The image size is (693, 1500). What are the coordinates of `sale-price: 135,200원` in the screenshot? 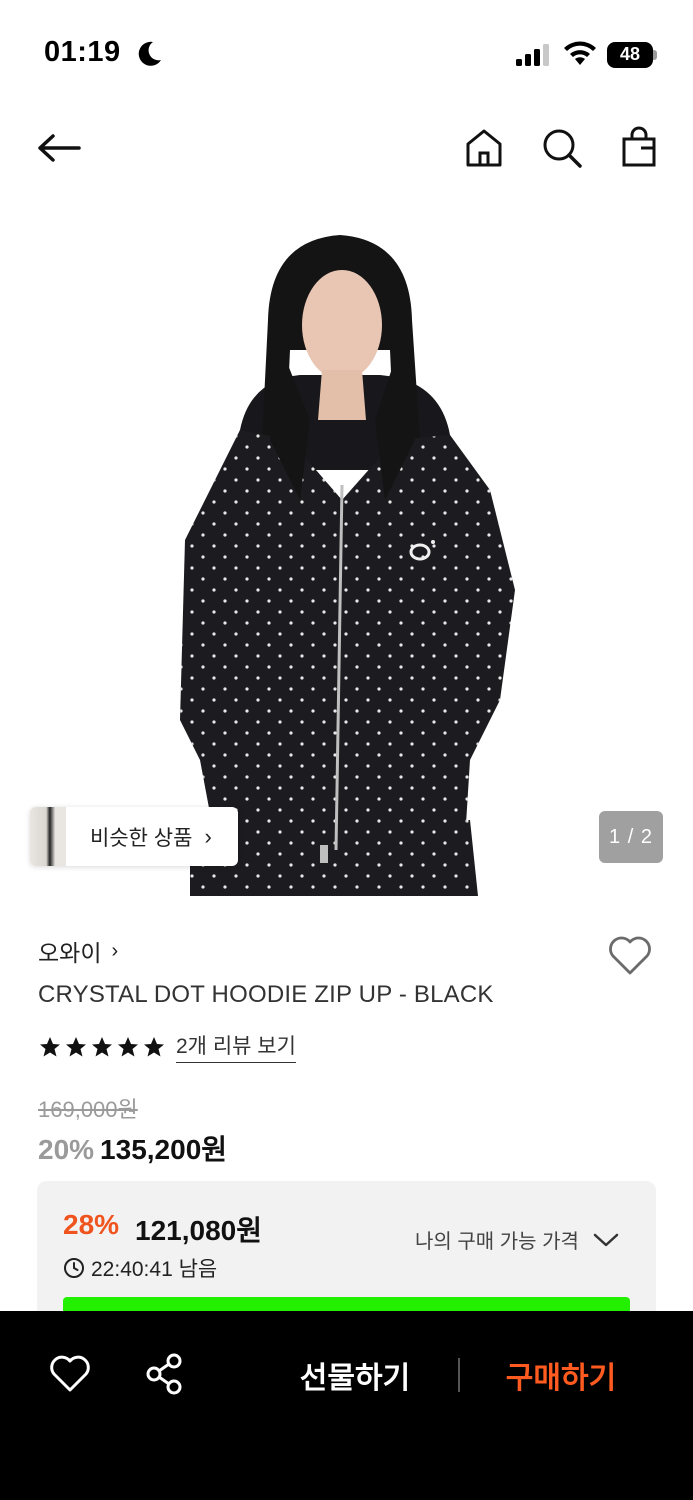 It's located at (164, 1149).